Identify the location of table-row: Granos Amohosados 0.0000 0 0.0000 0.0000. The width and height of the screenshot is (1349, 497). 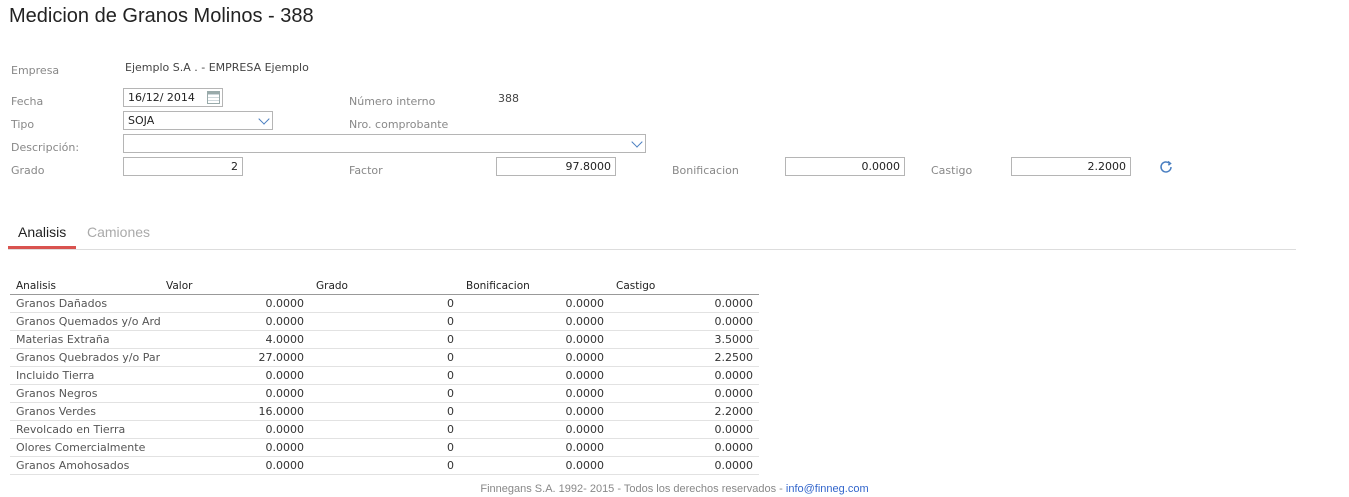
(384, 465).